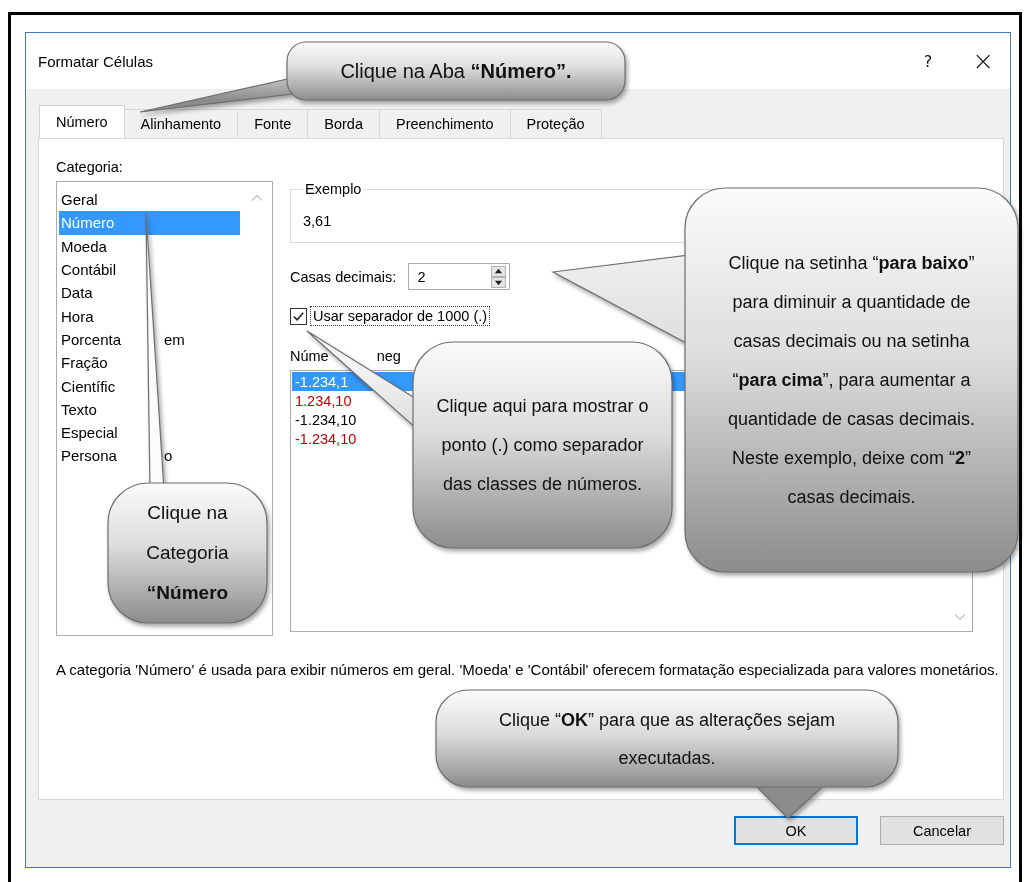  What do you see at coordinates (499, 282) in the screenshot?
I see `spin-down-icon` at bounding box center [499, 282].